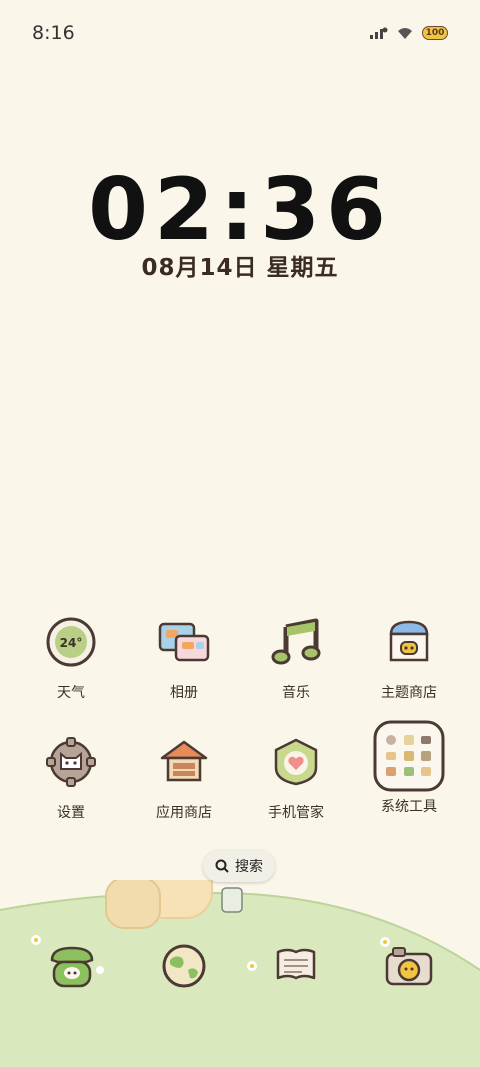 The width and height of the screenshot is (480, 1067). I want to click on phone-icon, so click(72, 967).